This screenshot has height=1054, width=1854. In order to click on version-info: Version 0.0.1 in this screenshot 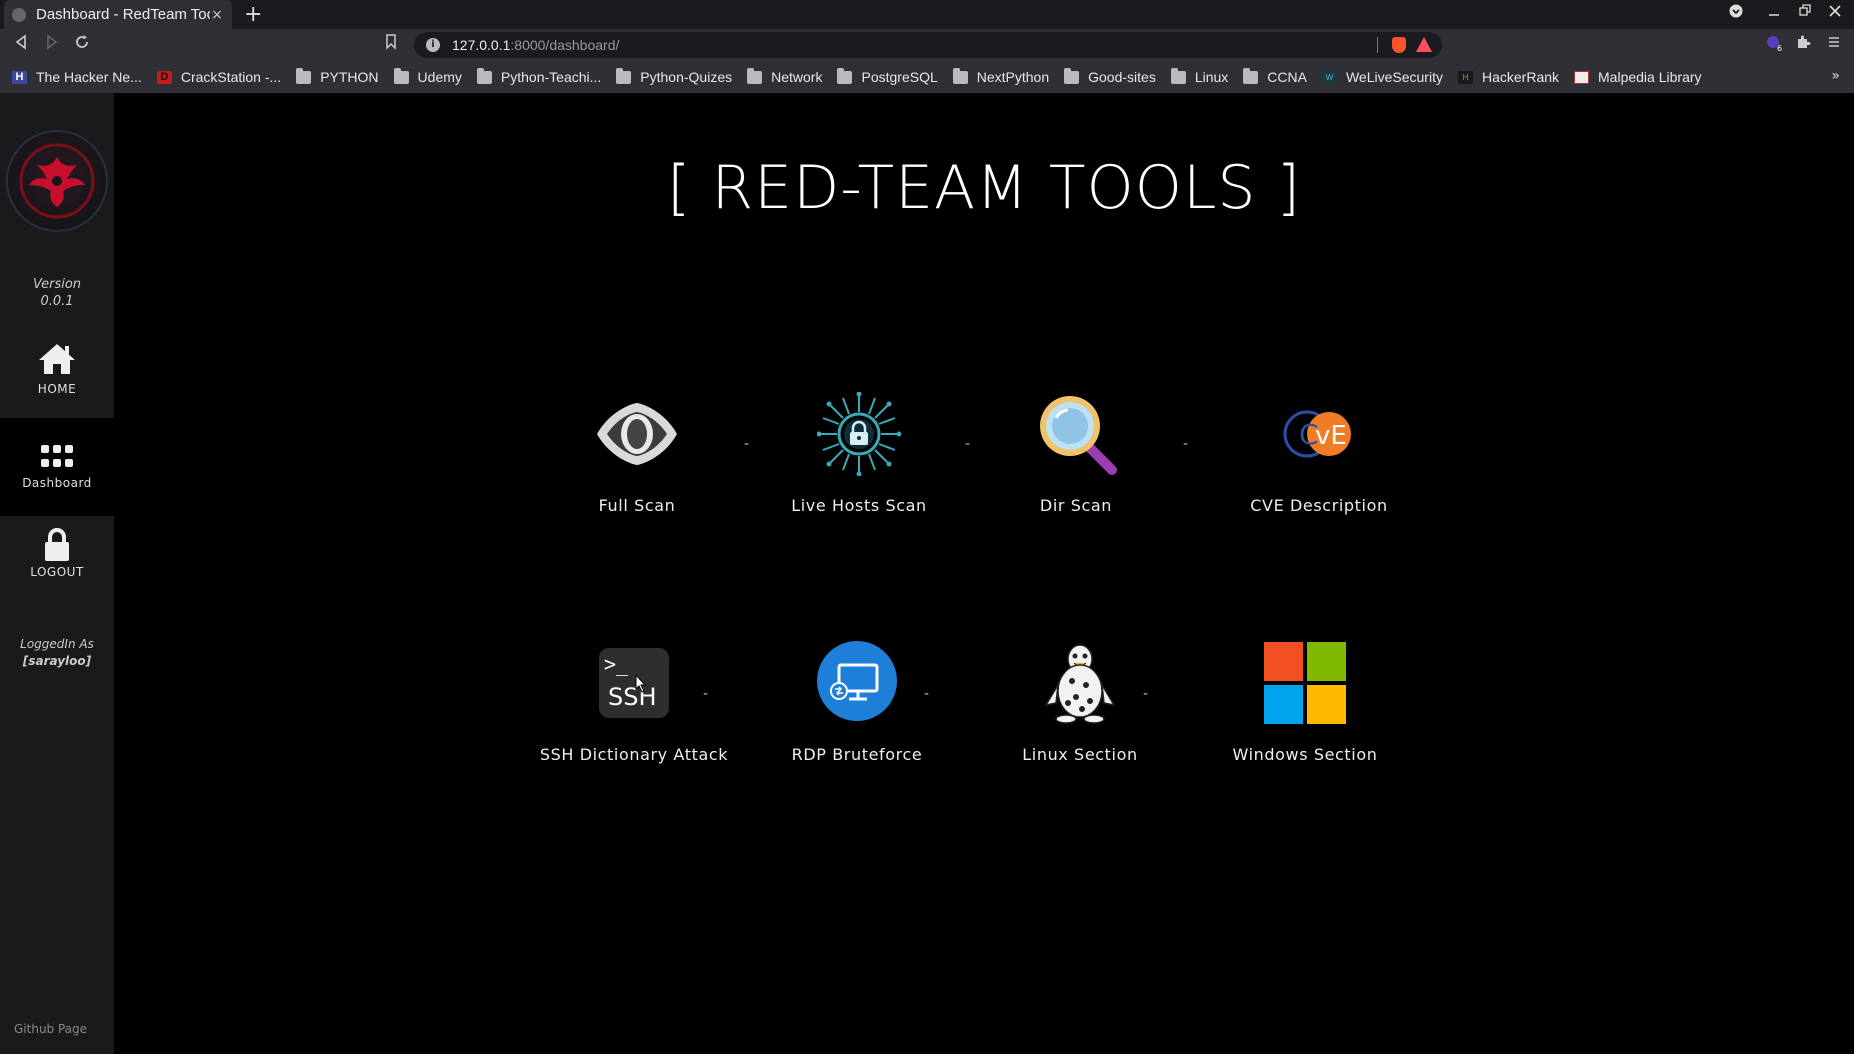, I will do `click(57, 293)`.